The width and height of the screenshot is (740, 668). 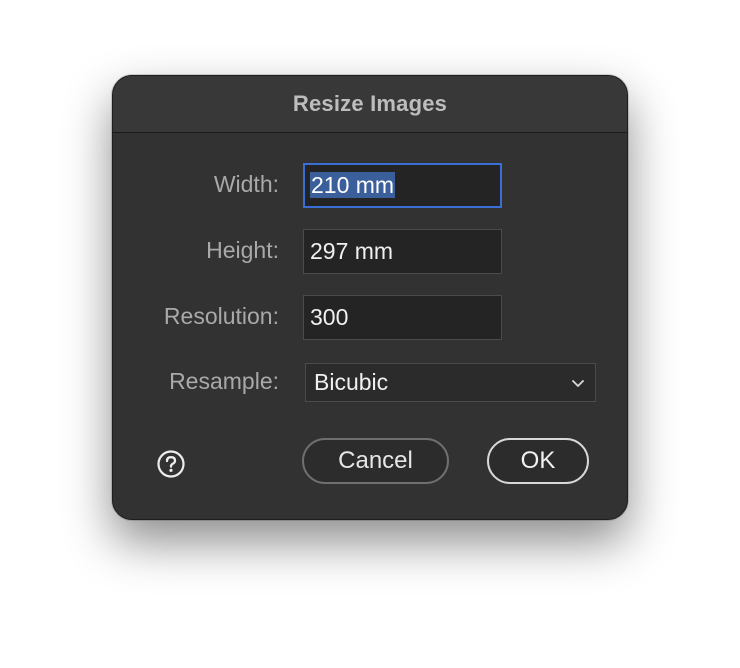 I want to click on ok-button: OK, so click(x=538, y=461).